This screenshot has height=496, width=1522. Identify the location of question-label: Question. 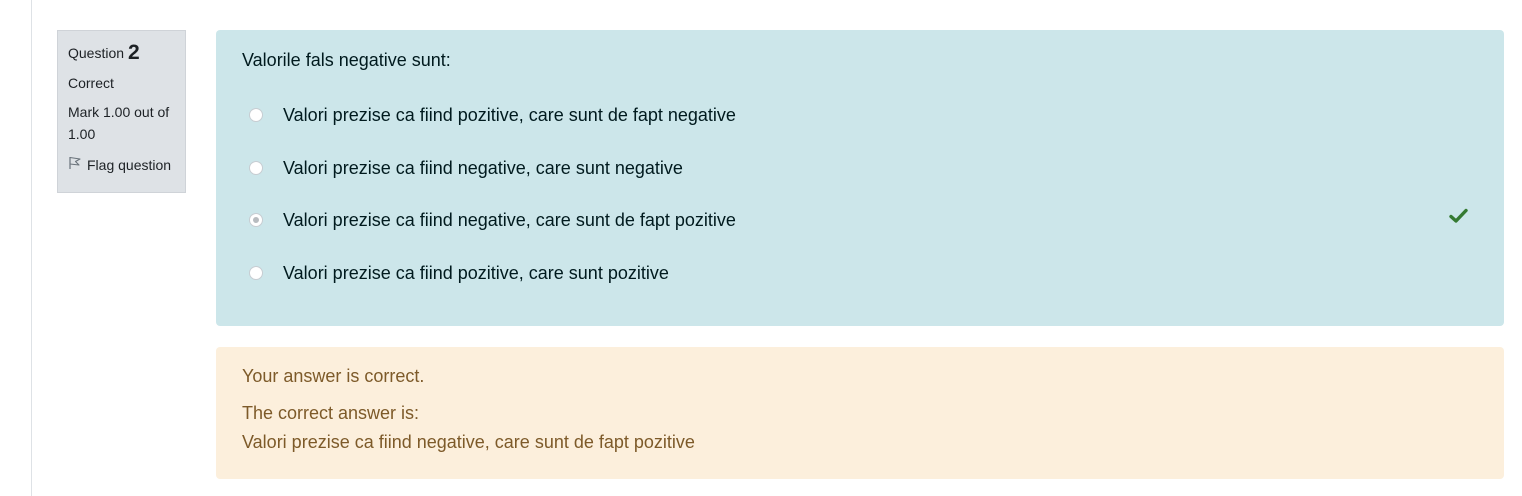
(96, 53).